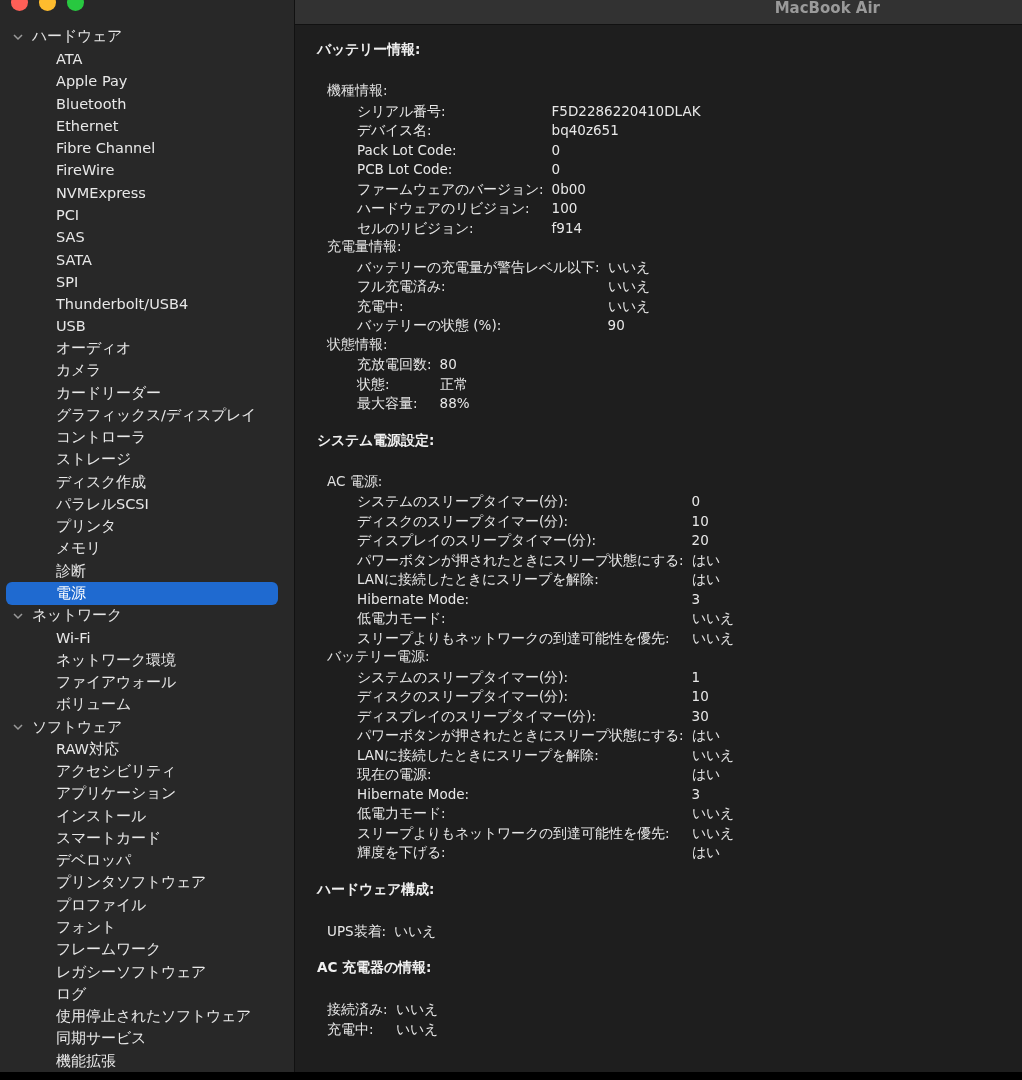  I want to click on sidebar-item: グラフィックス/ディスプレイ, so click(131, 415).